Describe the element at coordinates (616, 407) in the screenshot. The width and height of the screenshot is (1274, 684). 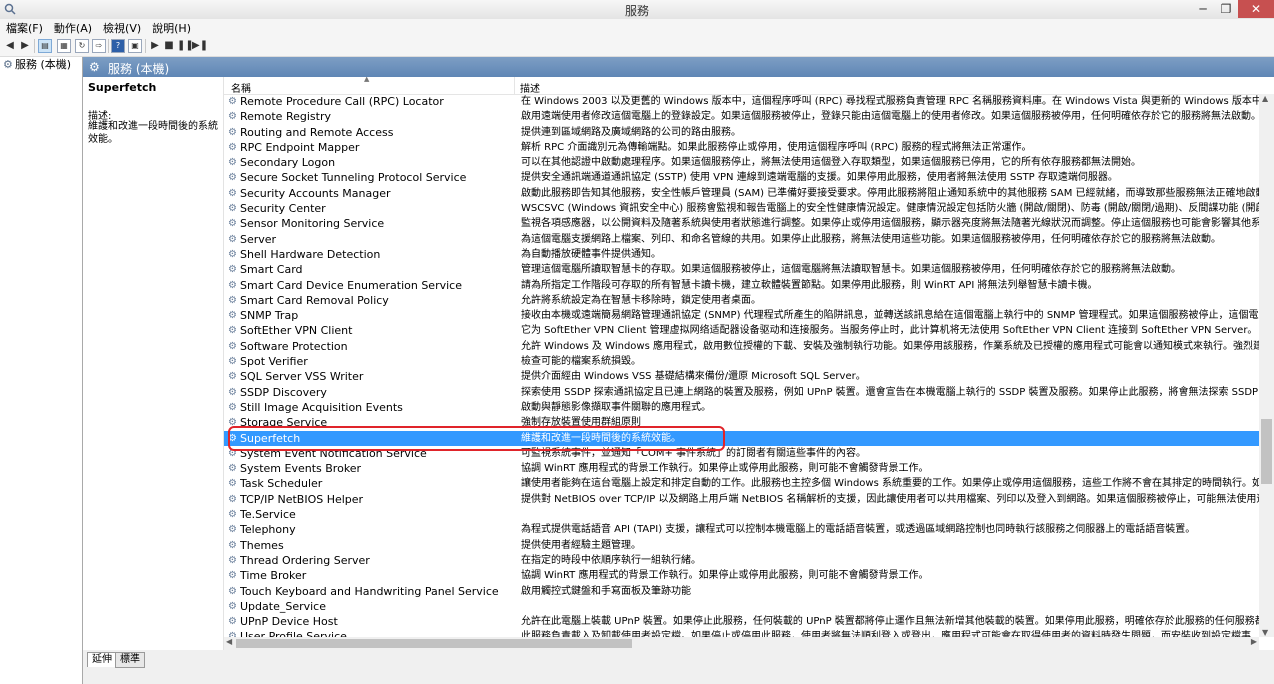
I see `service-description: 啟動與靜態影像擷取事件關聯的應用程式。` at that location.